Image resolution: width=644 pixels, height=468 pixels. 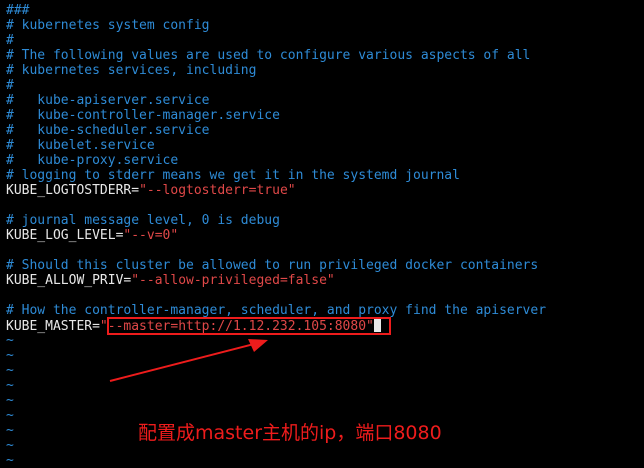 What do you see at coordinates (73, 190) in the screenshot?
I see `setting-key: KUBE_LOGTOSTDERR=` at bounding box center [73, 190].